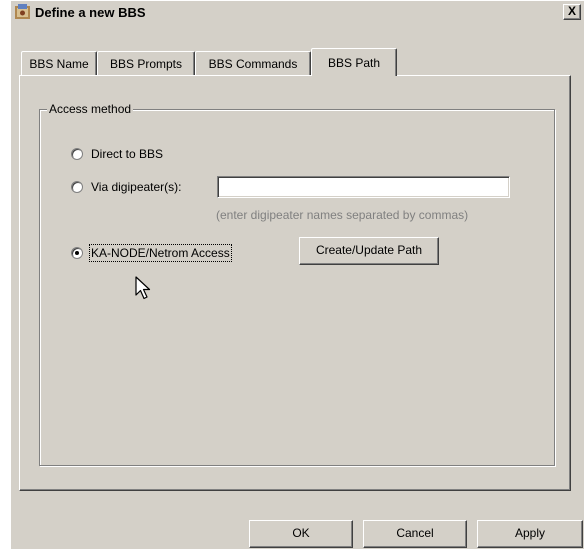 The height and width of the screenshot is (549, 584). What do you see at coordinates (297, 12) in the screenshot?
I see `title-bar: Define a new BBS X` at bounding box center [297, 12].